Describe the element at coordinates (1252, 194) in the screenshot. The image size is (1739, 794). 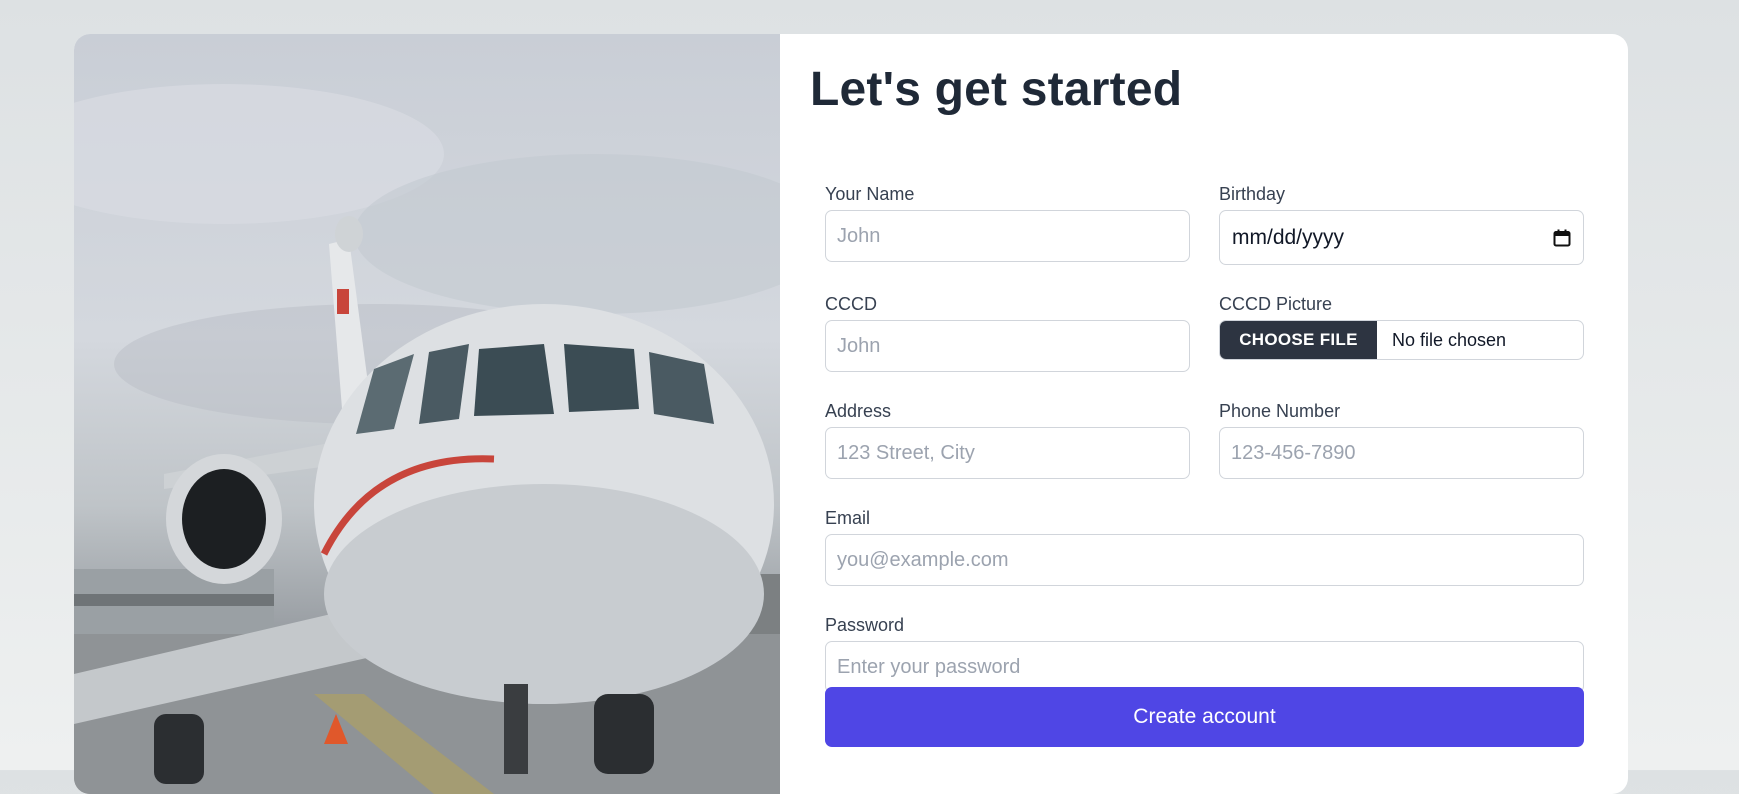
I see `birthday-label: Birthday` at that location.